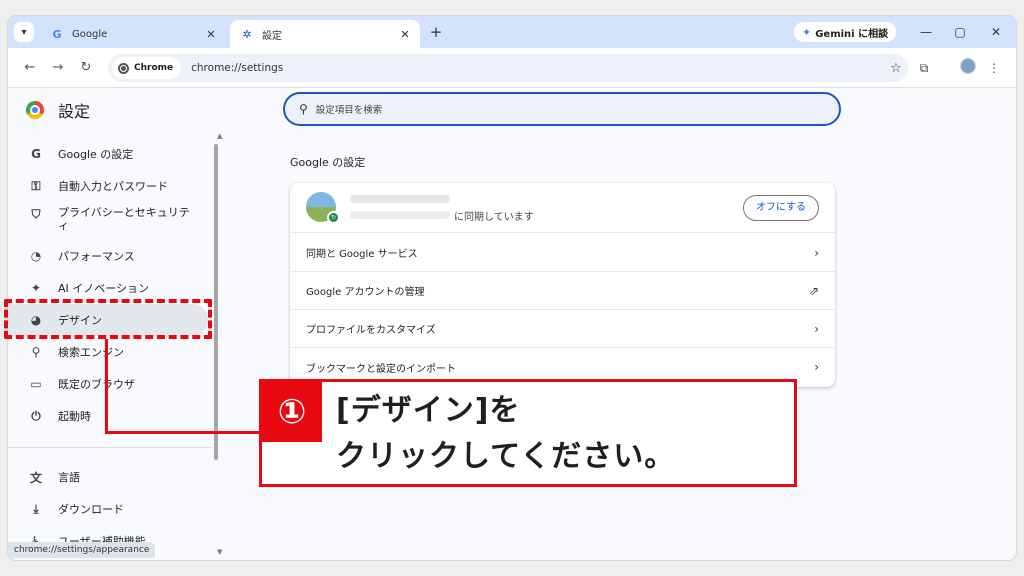  I want to click on address-bar: Chrome chrome://settings ☆, so click(508, 68).